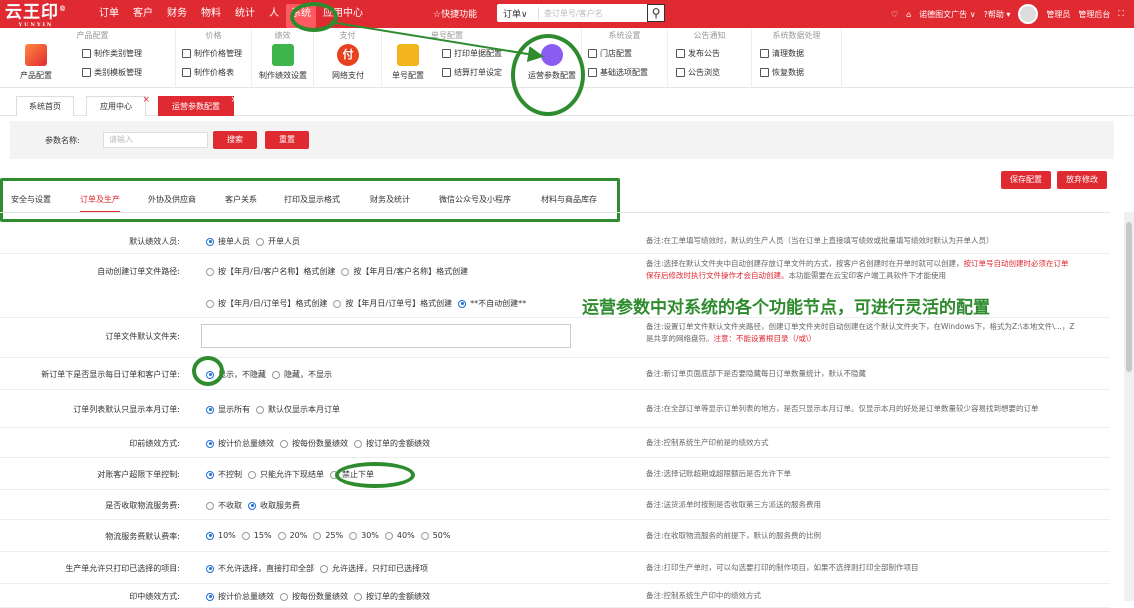 The image size is (1134, 608). I want to click on nav-hr: 人, so click(274, 14).